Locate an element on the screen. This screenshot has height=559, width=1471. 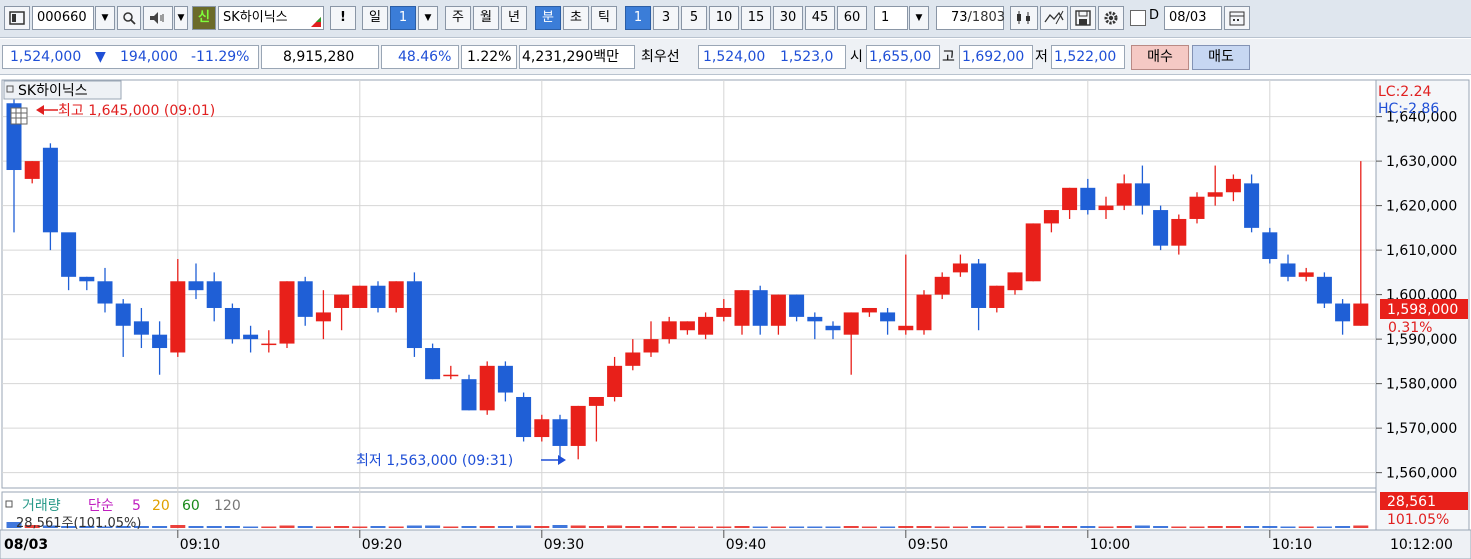
period-second-button: 초 is located at coordinates (576, 18).